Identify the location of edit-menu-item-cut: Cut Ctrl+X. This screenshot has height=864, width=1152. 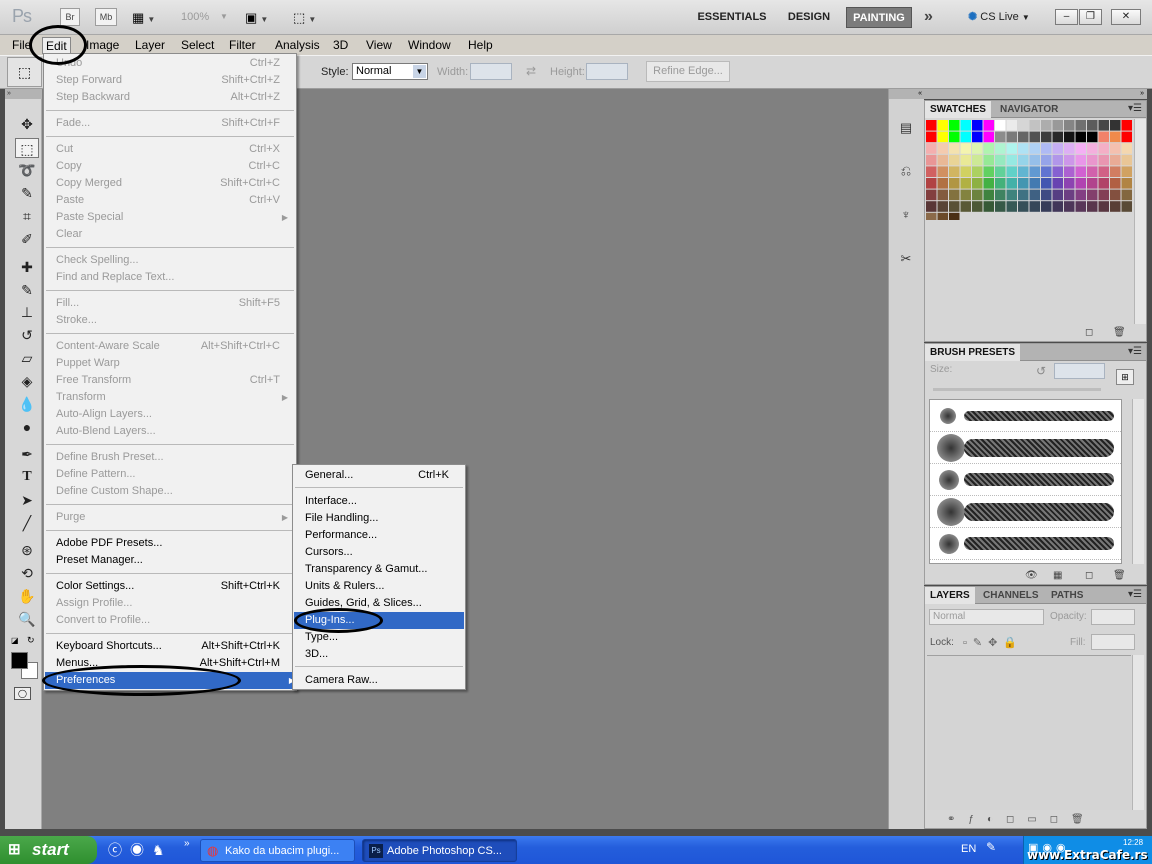
(172, 149).